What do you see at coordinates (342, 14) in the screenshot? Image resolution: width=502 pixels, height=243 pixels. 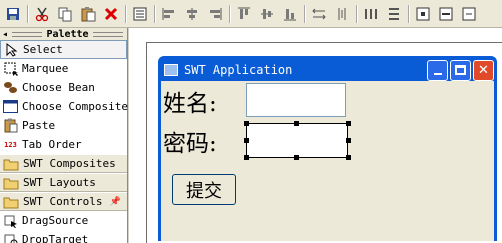 I see `match-height-icon` at bounding box center [342, 14].